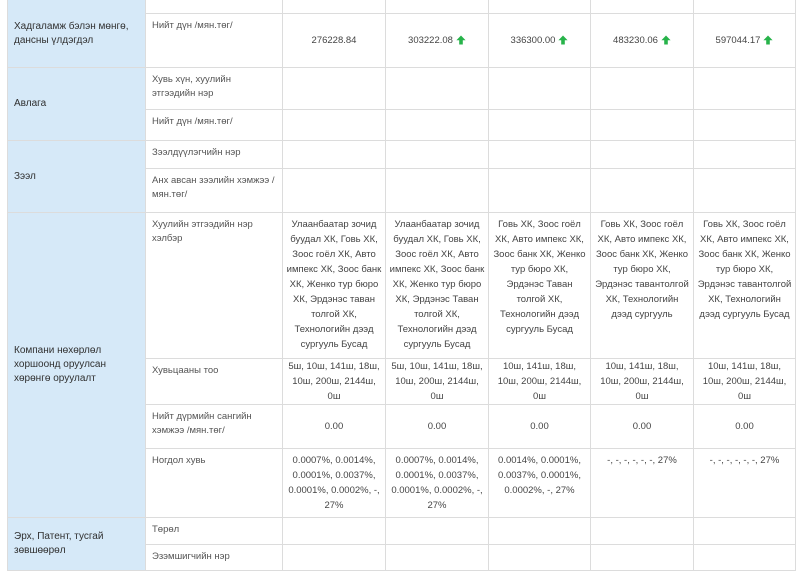  I want to click on receivables-person-label: Хувь хүн, хуулийн этгээдийн нэр, so click(214, 88).